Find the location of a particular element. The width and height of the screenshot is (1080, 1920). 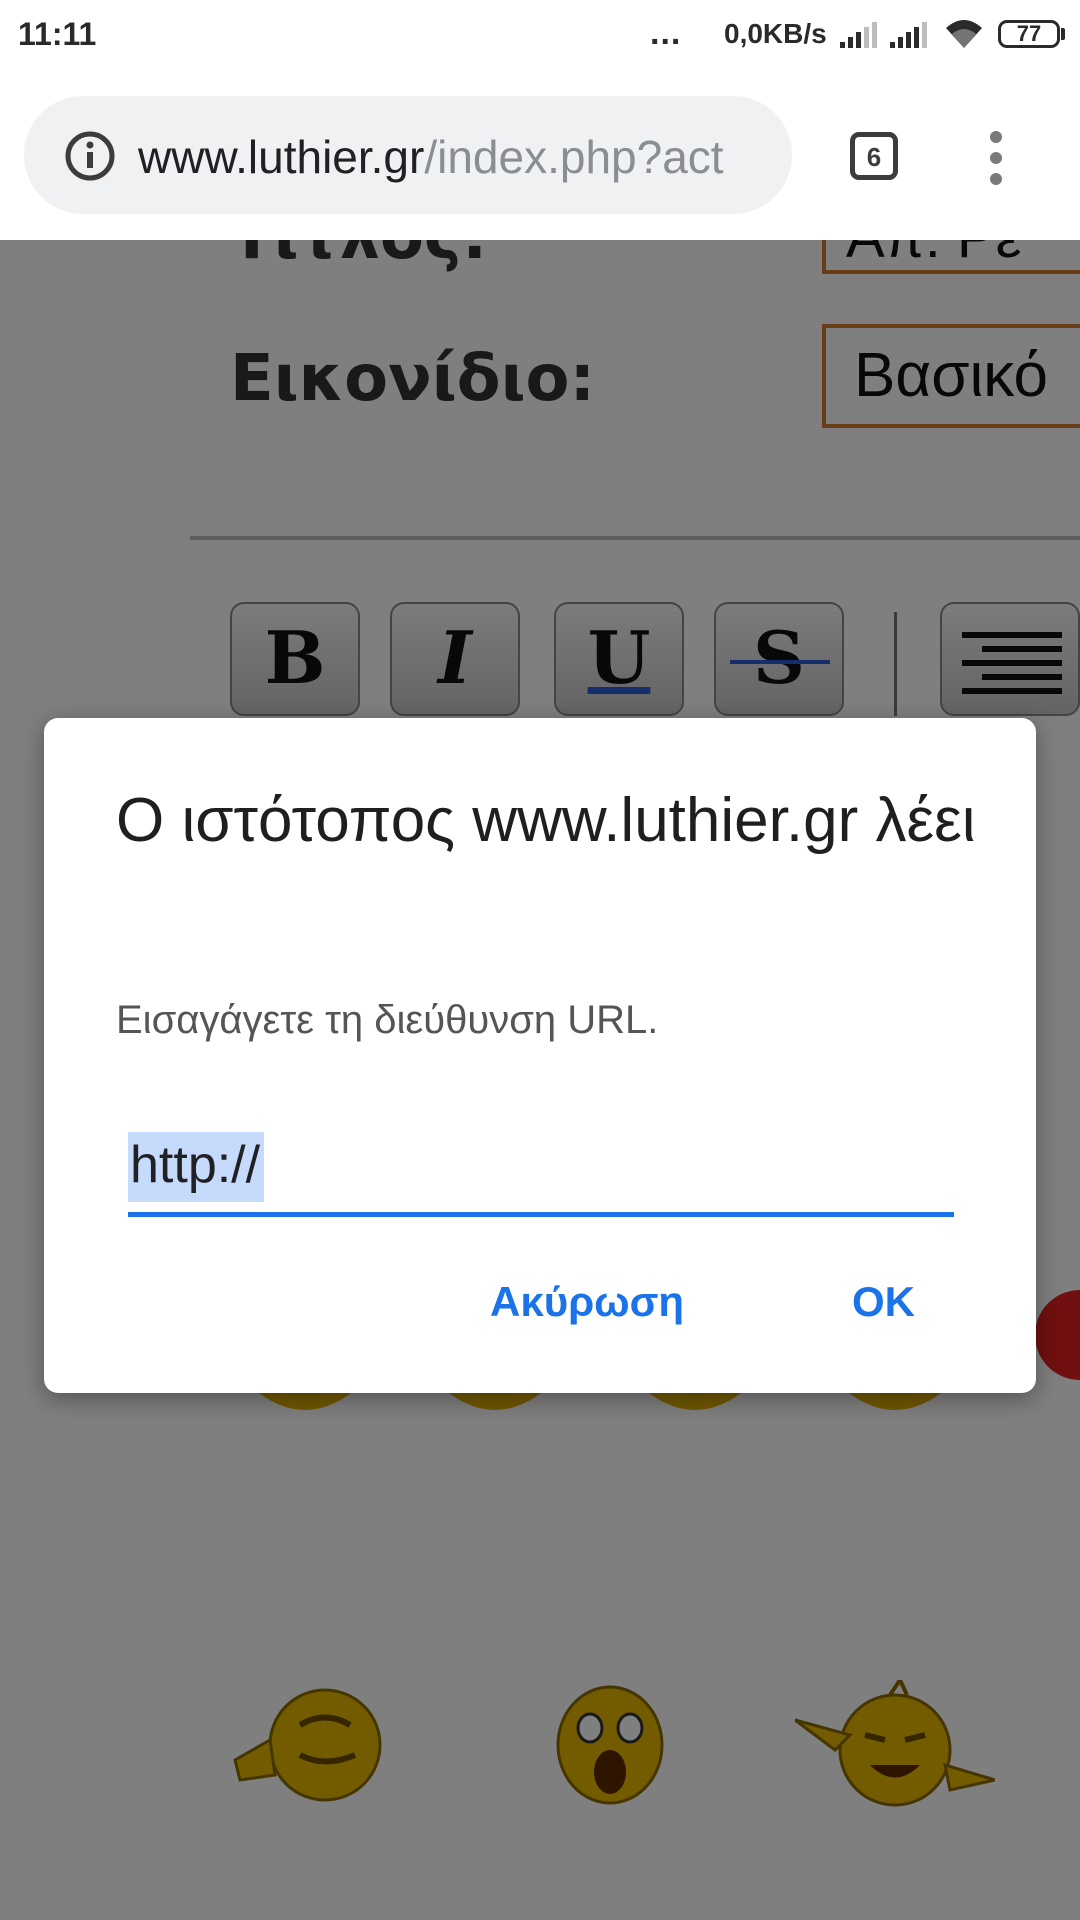

dialog-title: Ο ιστότοπος www.luthier.gr λέει is located at coordinates (546, 820).